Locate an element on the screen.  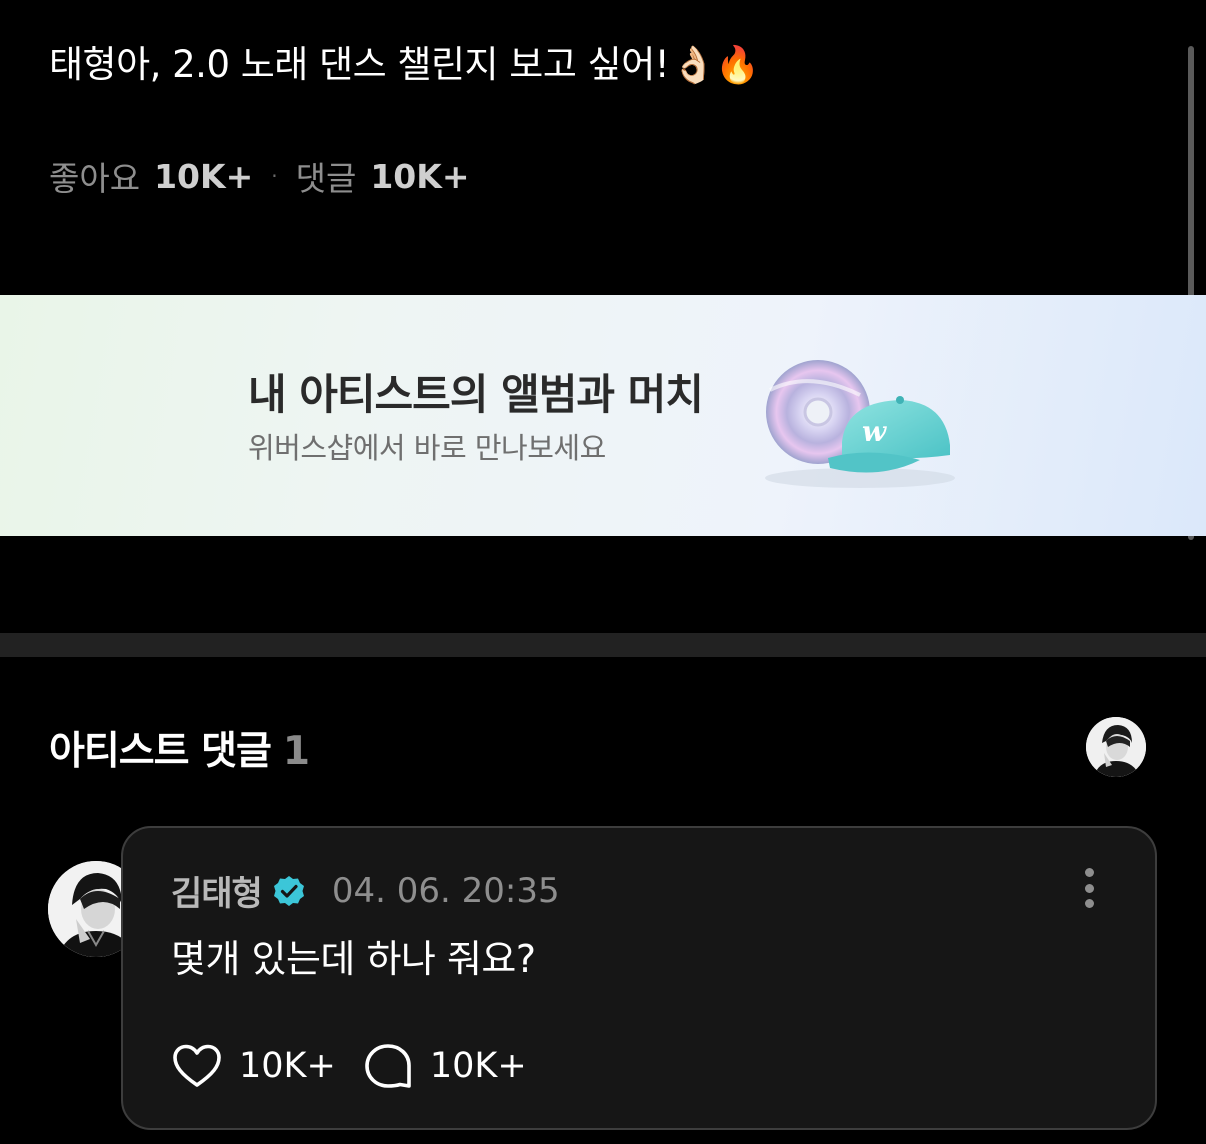
reply-count: 10K+ is located at coordinates (478, 1066).